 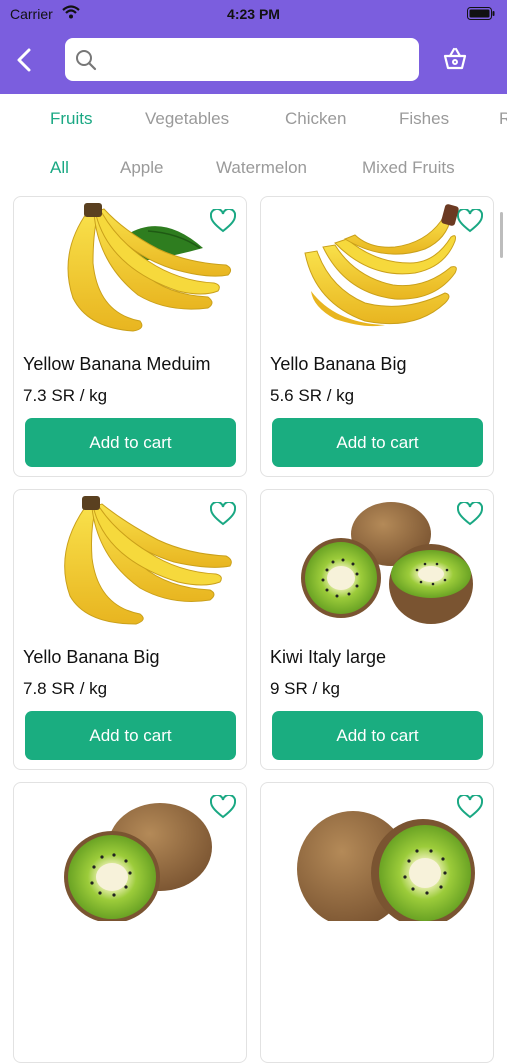 I want to click on search-input, so click(x=255, y=59).